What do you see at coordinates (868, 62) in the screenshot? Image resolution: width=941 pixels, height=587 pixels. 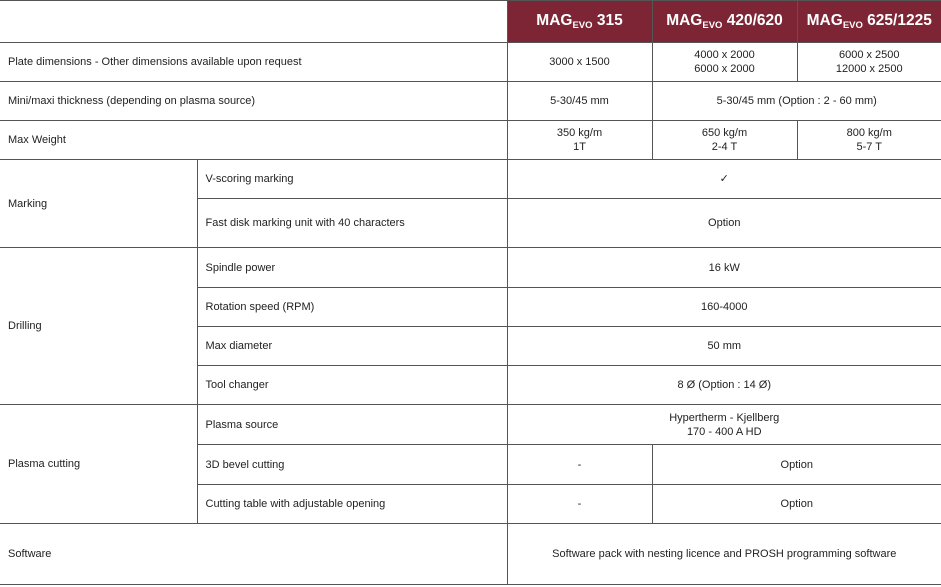 I see `cell-plate-625: 6000 x 2500 12000 x 2500` at bounding box center [868, 62].